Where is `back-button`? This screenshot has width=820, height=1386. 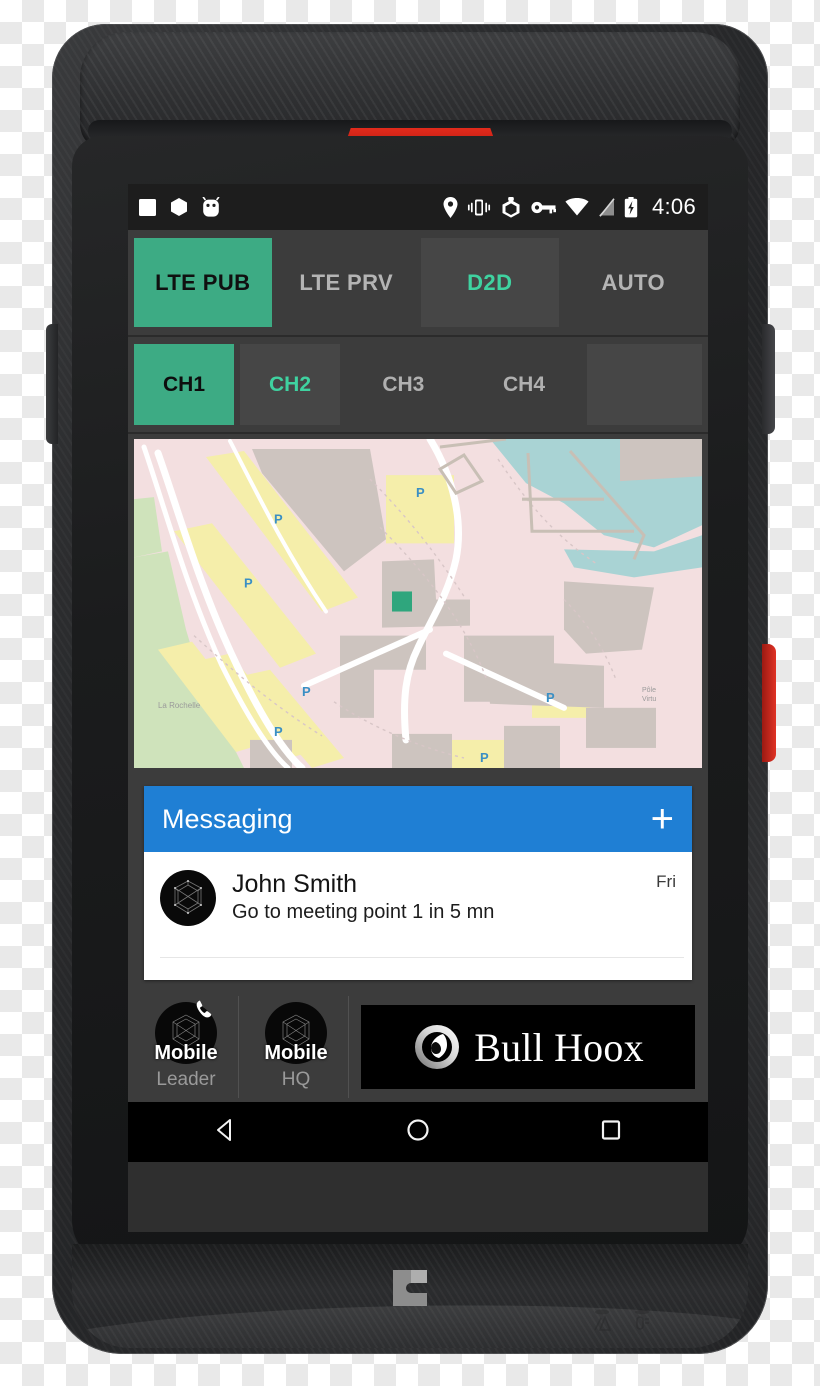 back-button is located at coordinates (225, 1132).